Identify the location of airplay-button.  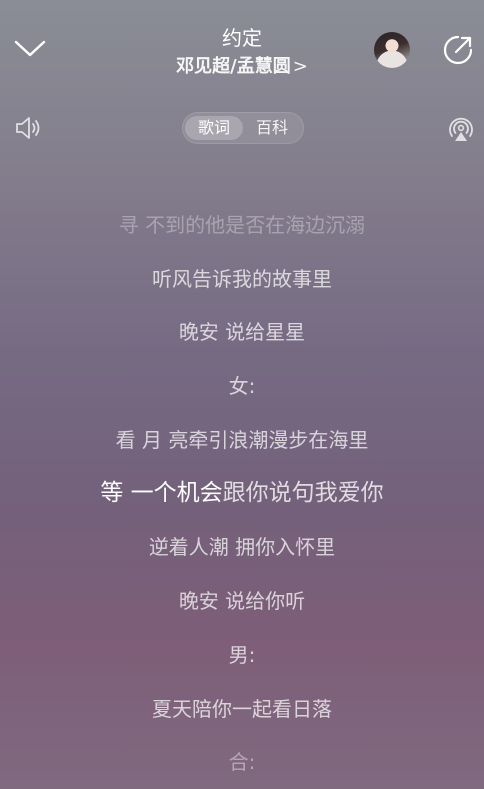
(461, 129).